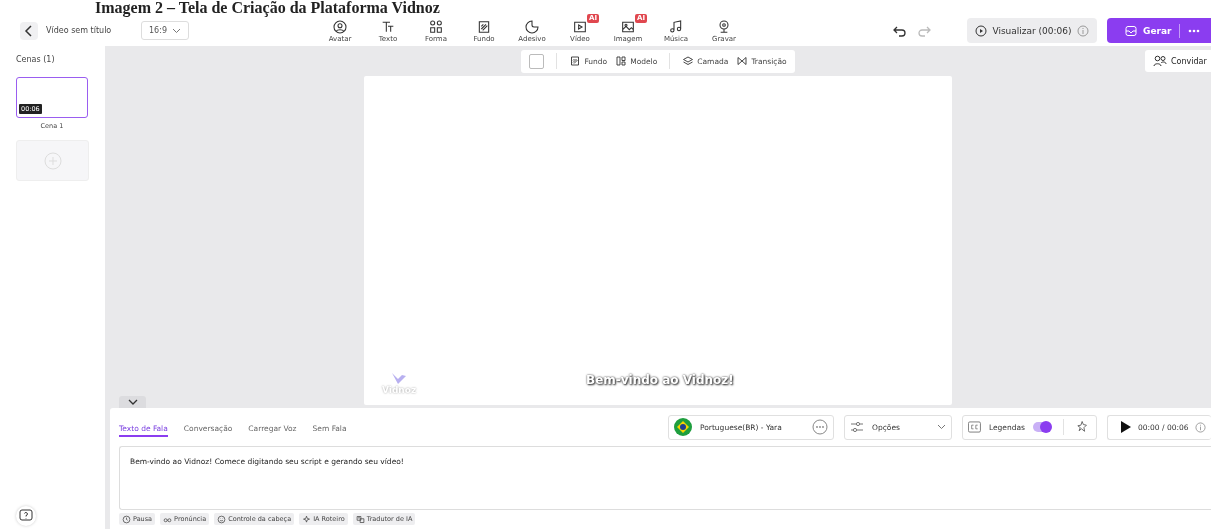  I want to click on aspect-ratio-dropdown: 16:9, so click(165, 30).